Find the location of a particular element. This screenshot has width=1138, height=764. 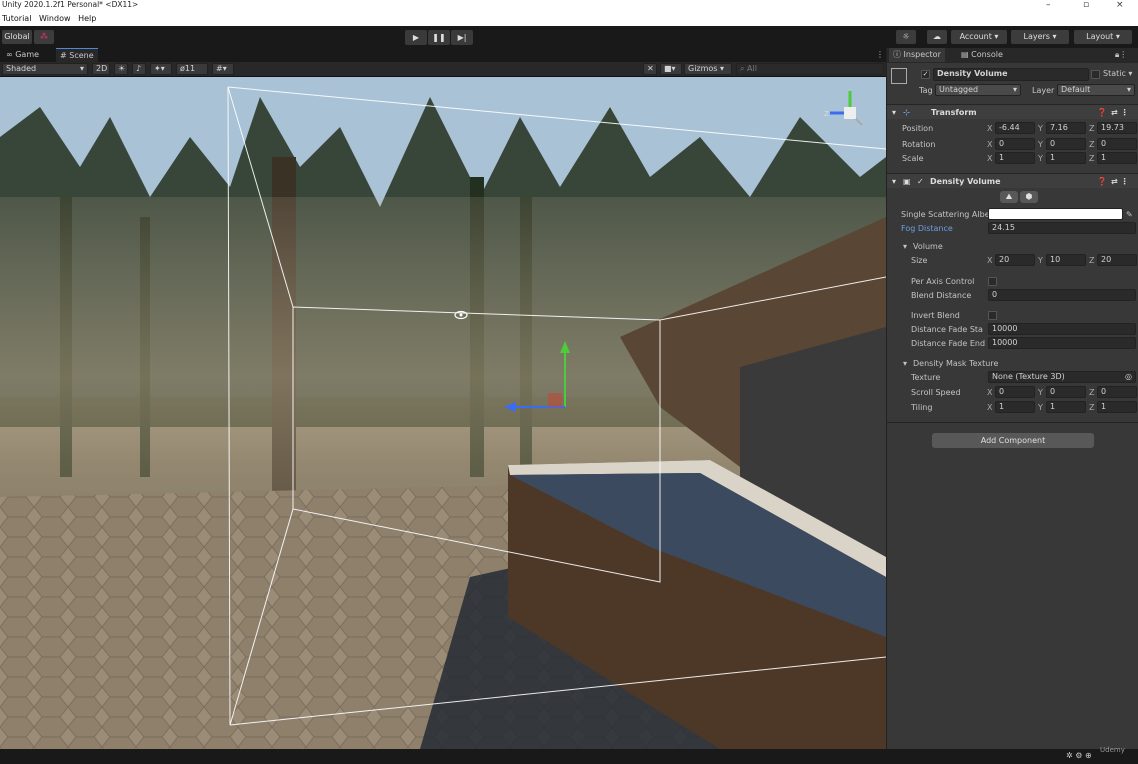

watermark: Udemy is located at coordinates (1112, 750).